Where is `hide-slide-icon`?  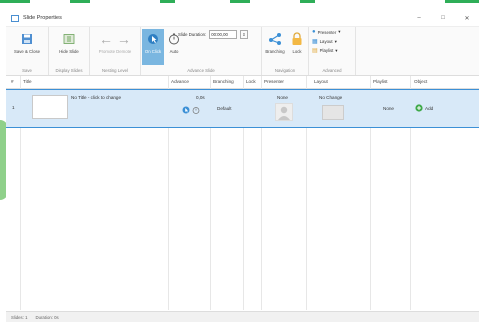
hide-slide-icon is located at coordinates (69, 39).